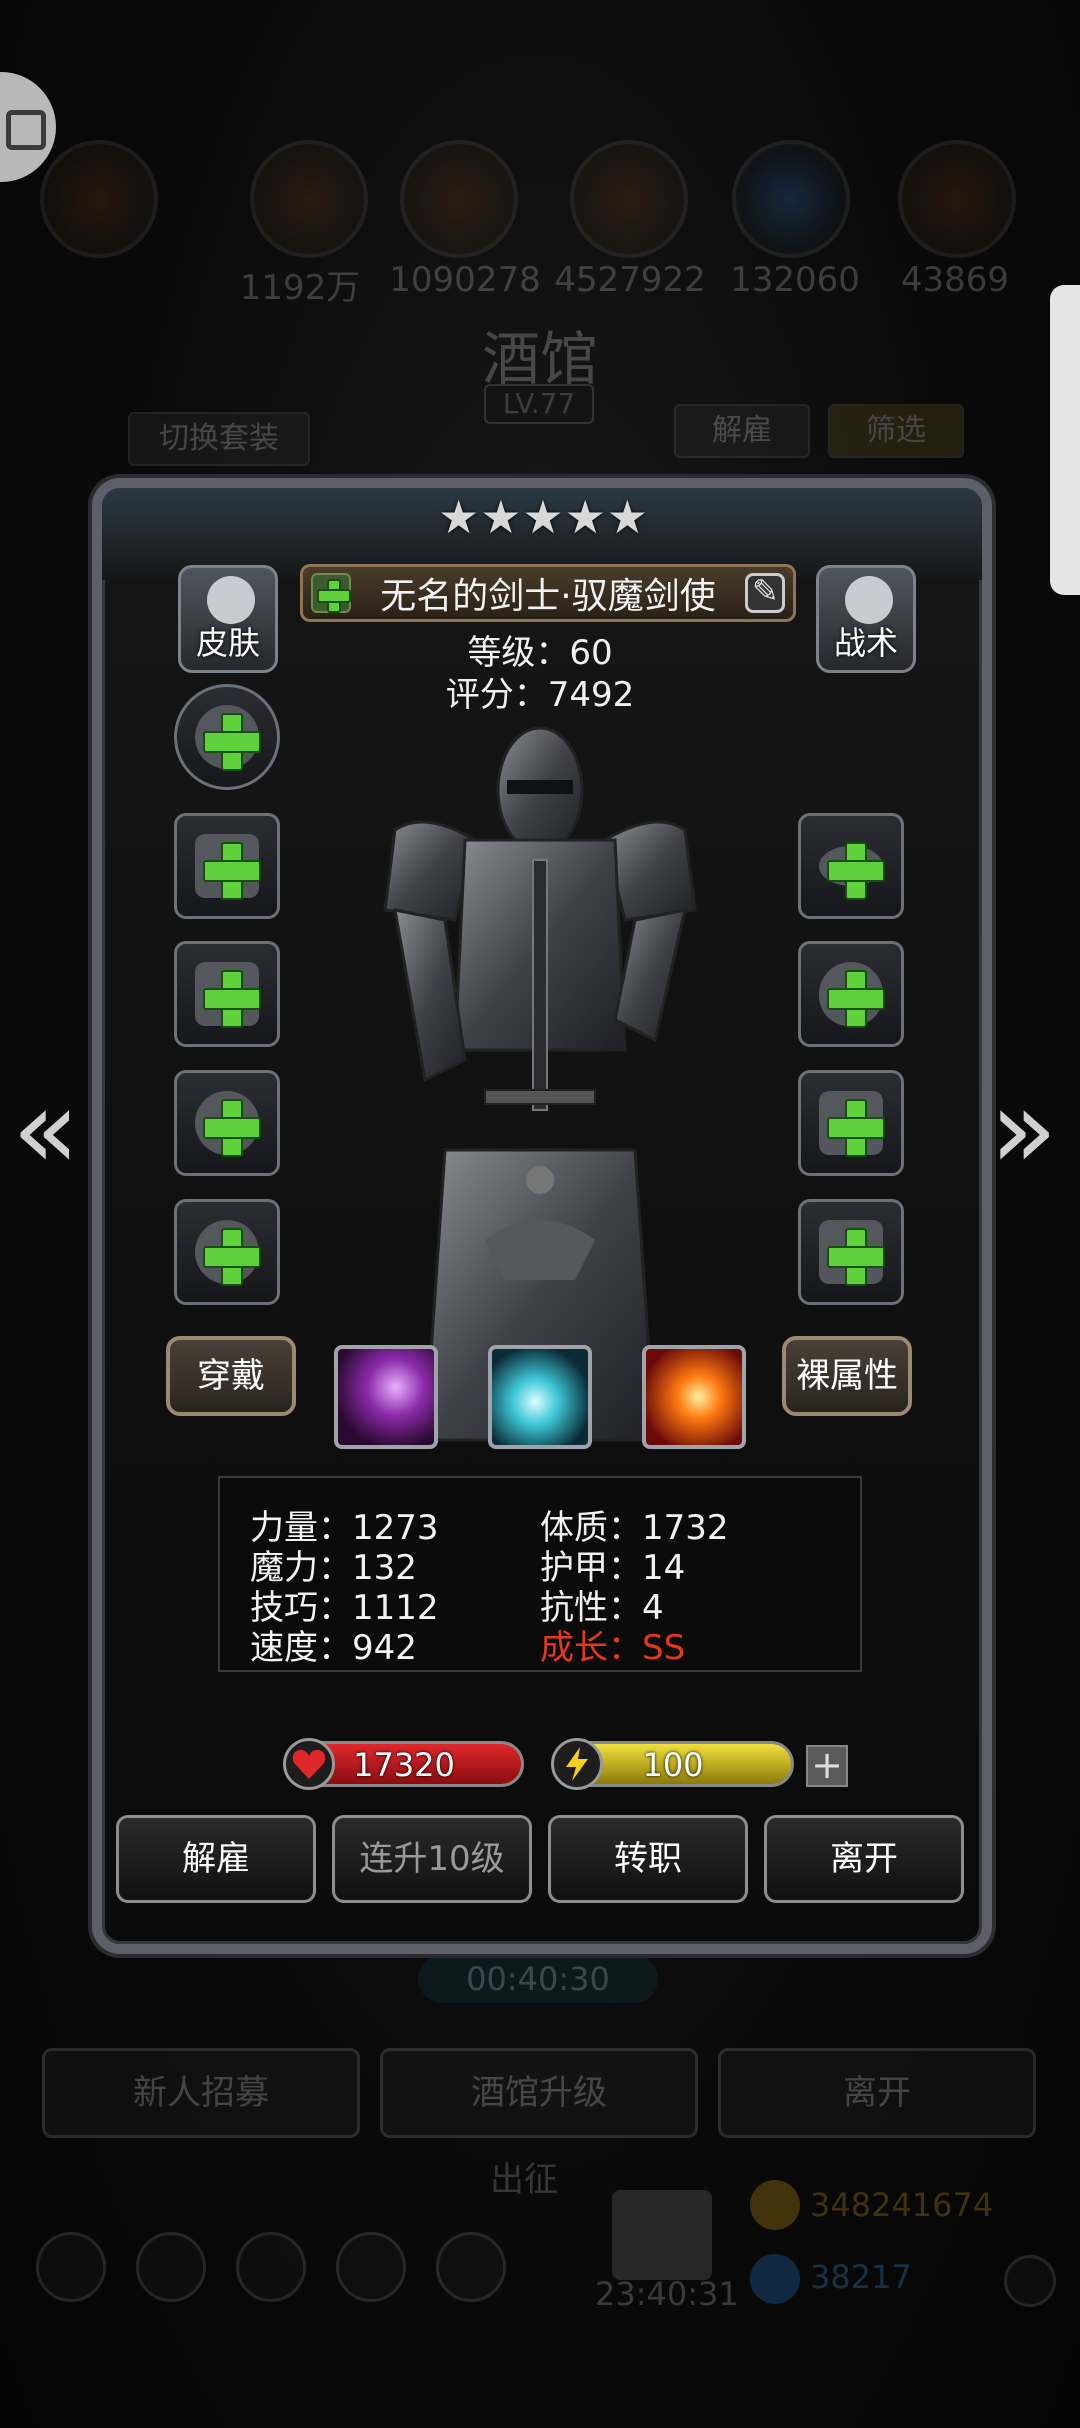 This screenshot has width=1080, height=2428. Describe the element at coordinates (667, 2294) in the screenshot. I see `gift-timer: 23:40:31` at that location.